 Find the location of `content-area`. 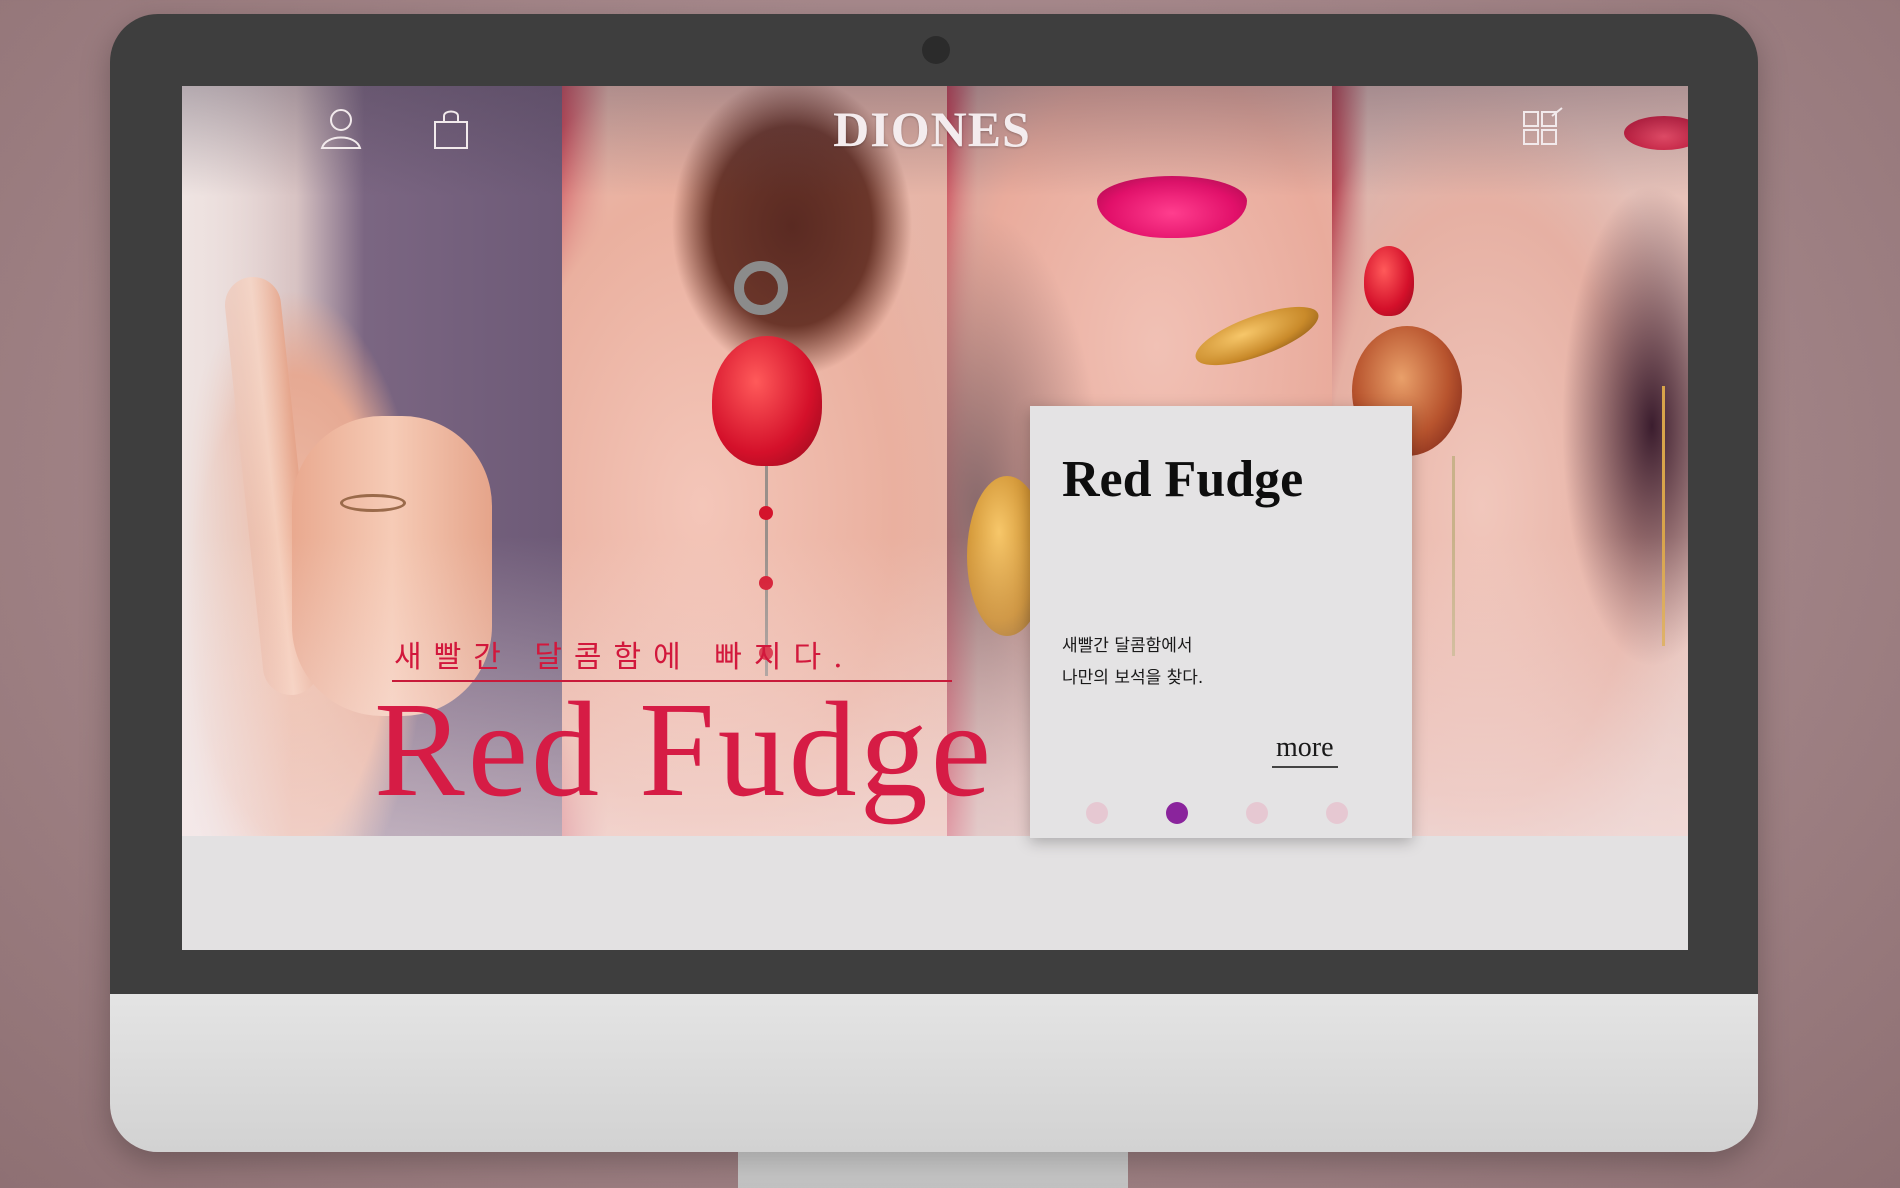

content-area is located at coordinates (935, 893).